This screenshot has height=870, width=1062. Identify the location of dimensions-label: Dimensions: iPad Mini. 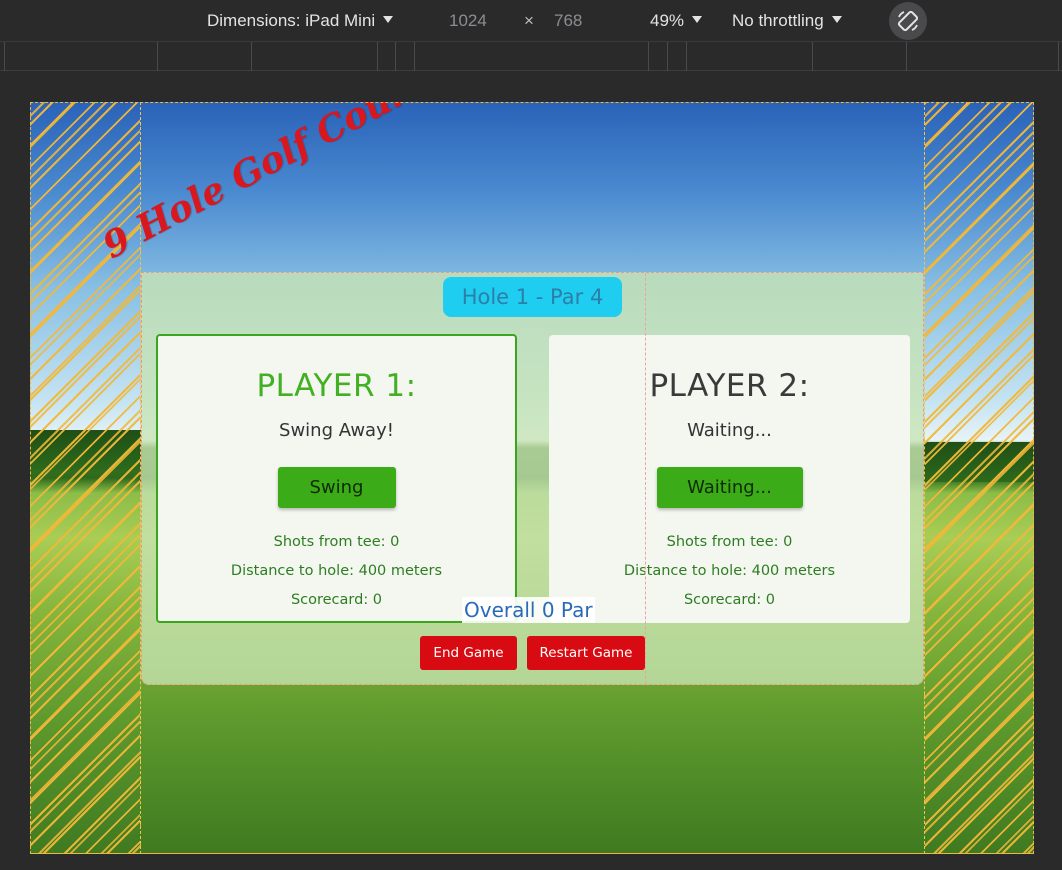
(291, 20).